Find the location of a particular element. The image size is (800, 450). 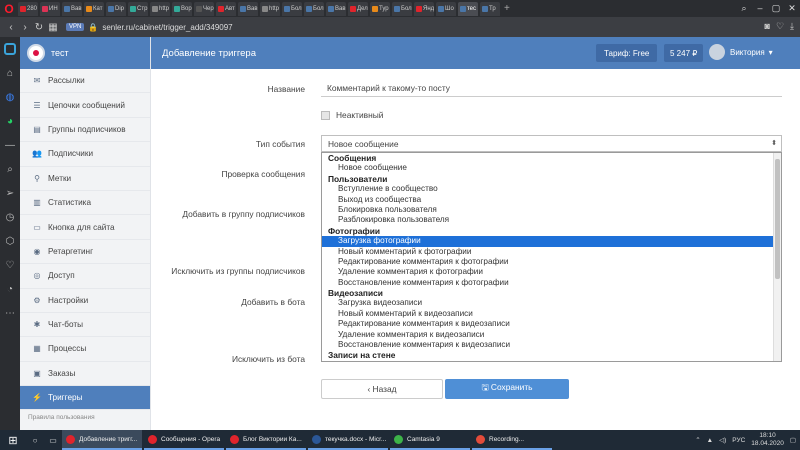

tray-up-icon: ⌃ is located at coordinates (697, 440).